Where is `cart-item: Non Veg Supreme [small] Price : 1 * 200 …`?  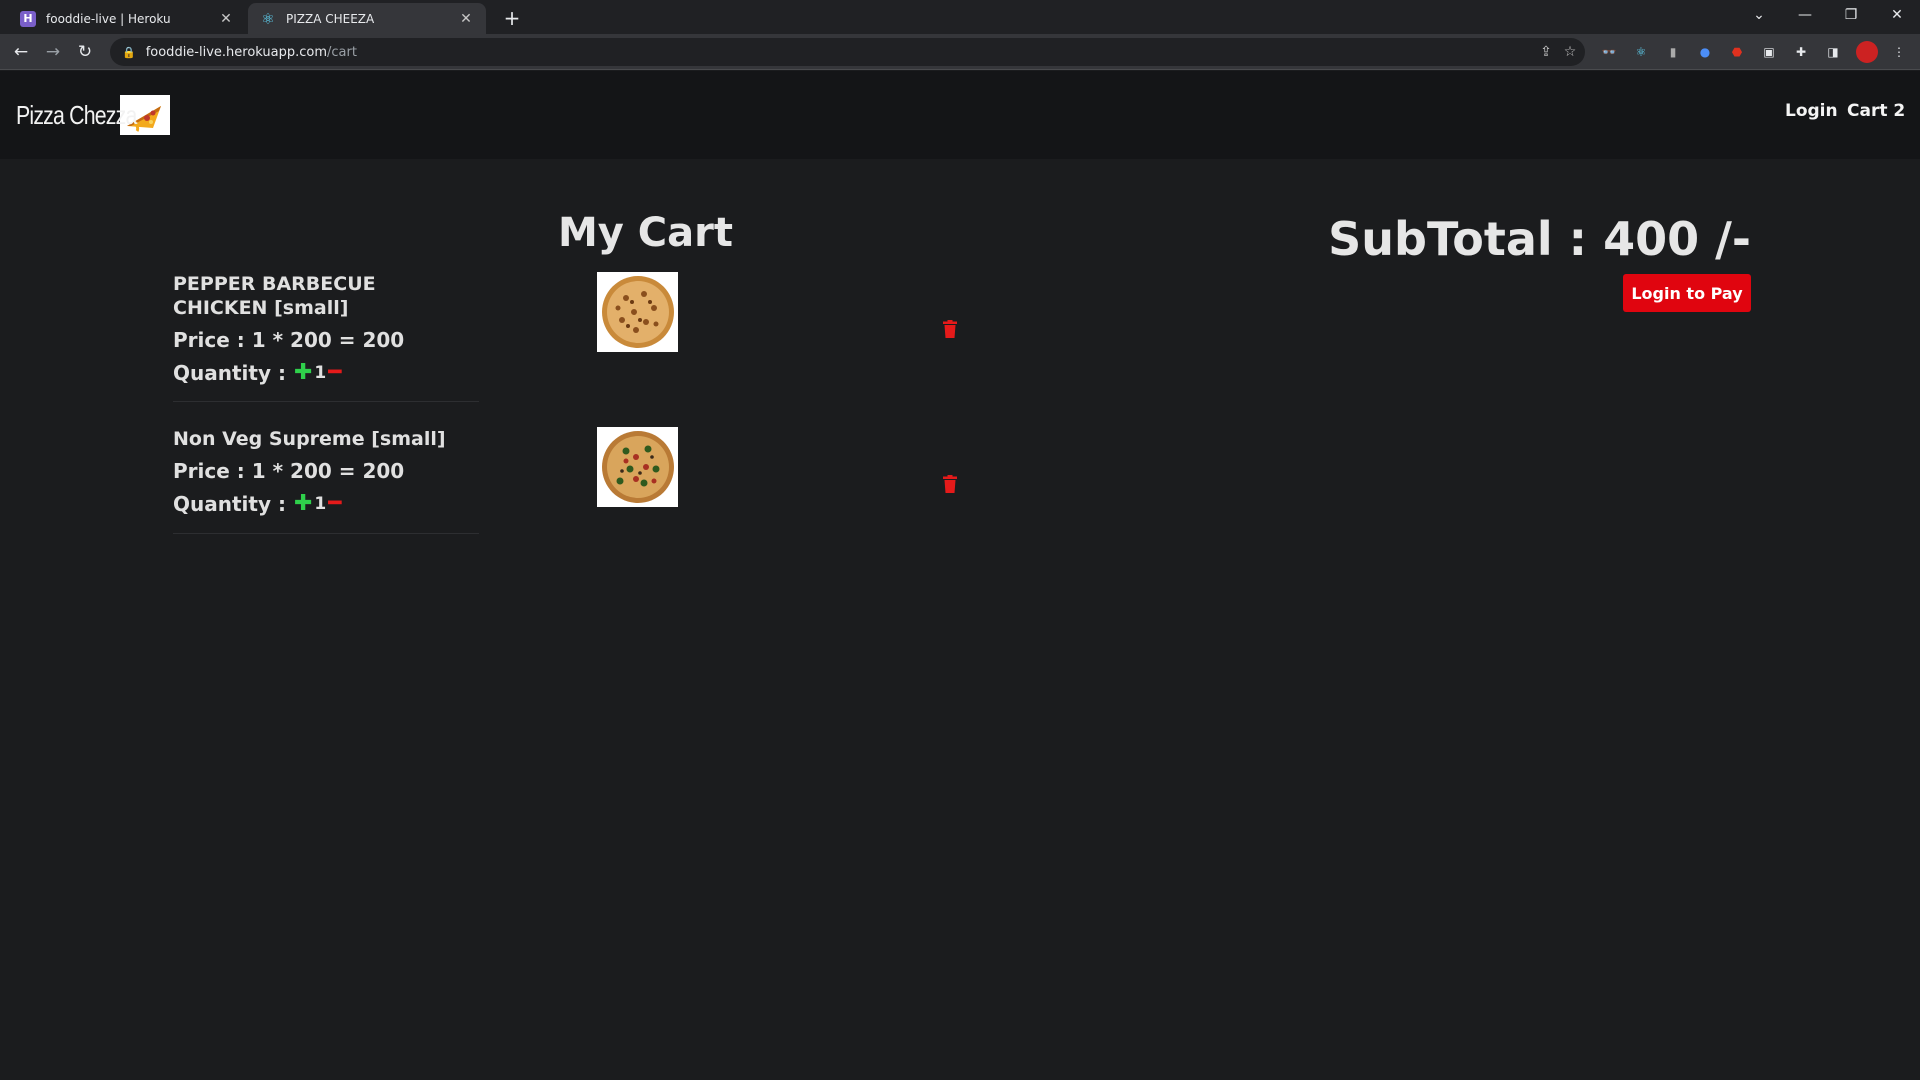 cart-item: Non Veg Supreme [small] Price : 1 * 200 … is located at coordinates (326, 480).